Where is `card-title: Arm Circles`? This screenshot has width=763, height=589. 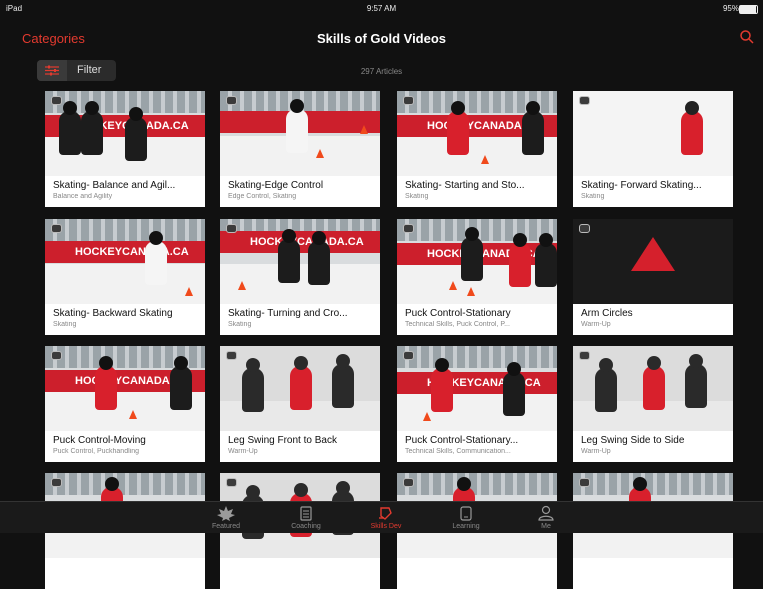
card-title: Arm Circles is located at coordinates (607, 313).